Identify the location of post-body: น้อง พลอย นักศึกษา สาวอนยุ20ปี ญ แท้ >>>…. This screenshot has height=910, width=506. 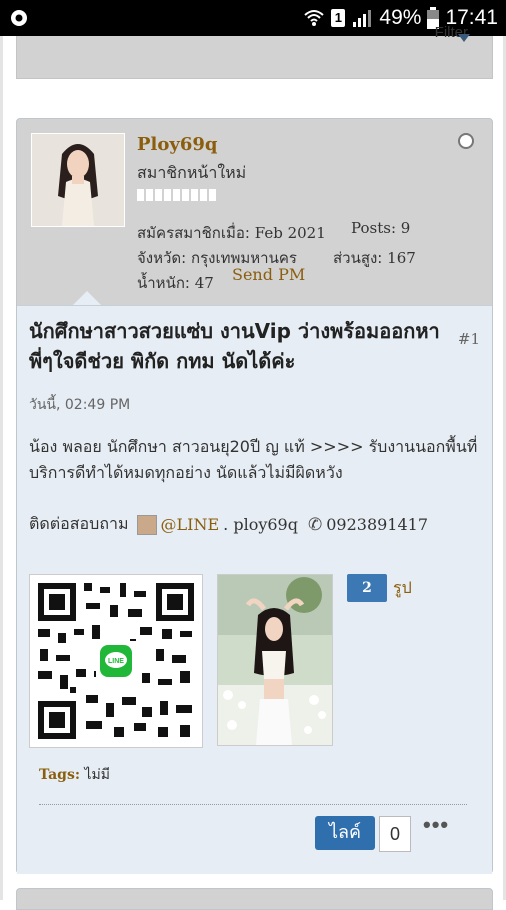
(253, 459).